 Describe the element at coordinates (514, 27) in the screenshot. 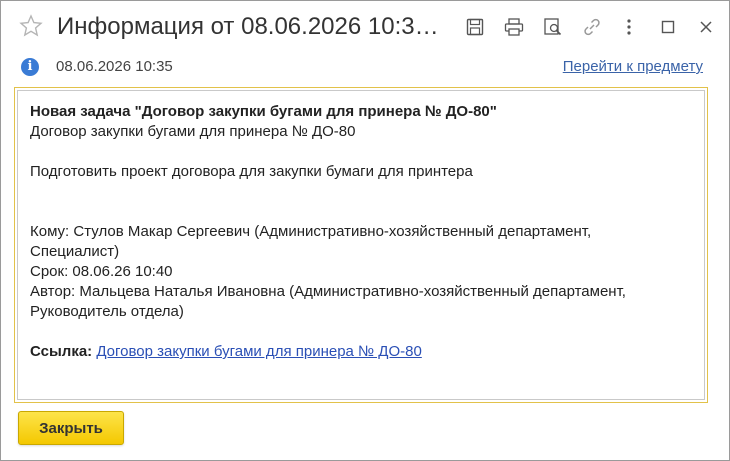

I see `print-icon` at that location.